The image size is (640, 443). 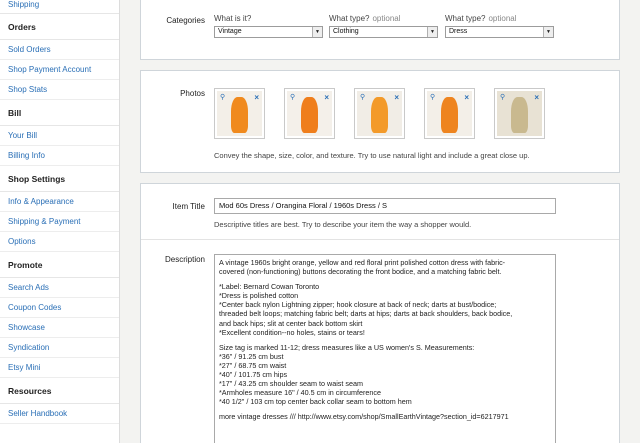 What do you see at coordinates (188, 206) in the screenshot?
I see `item-title-label: Item Title` at bounding box center [188, 206].